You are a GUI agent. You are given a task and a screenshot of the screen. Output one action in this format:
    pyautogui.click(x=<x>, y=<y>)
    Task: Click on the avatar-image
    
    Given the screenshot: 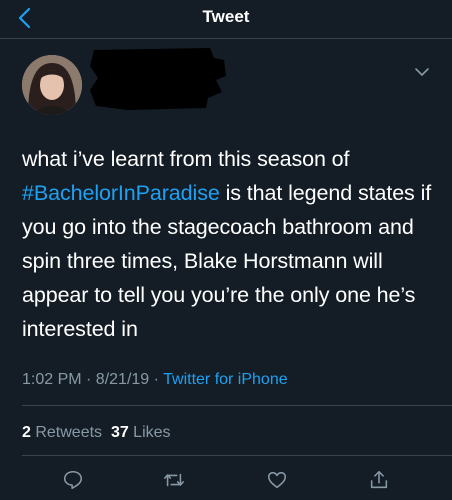 What is the action you would take?
    pyautogui.click(x=52, y=85)
    